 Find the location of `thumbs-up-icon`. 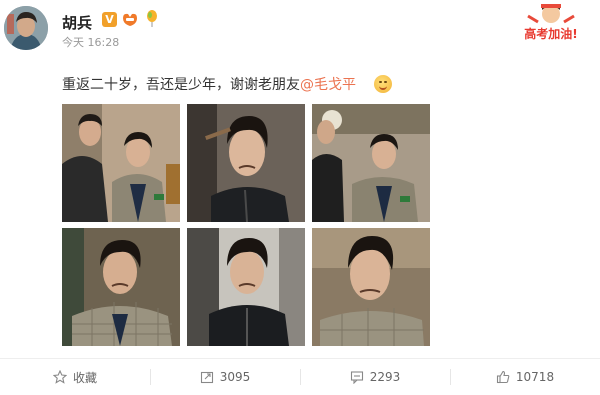

thumbs-up-icon is located at coordinates (503, 377).